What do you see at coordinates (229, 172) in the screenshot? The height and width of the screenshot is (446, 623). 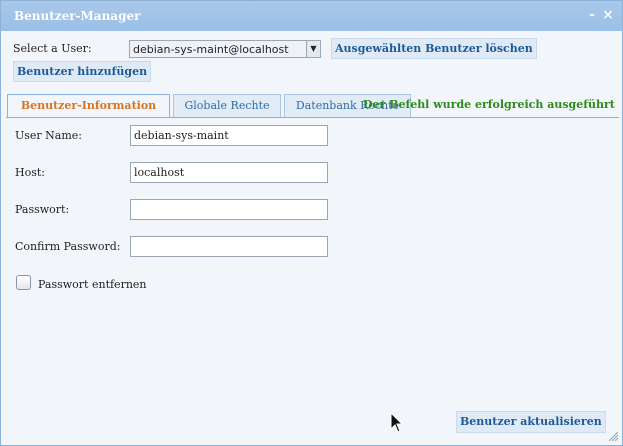 I see `host-field: localhost` at bounding box center [229, 172].